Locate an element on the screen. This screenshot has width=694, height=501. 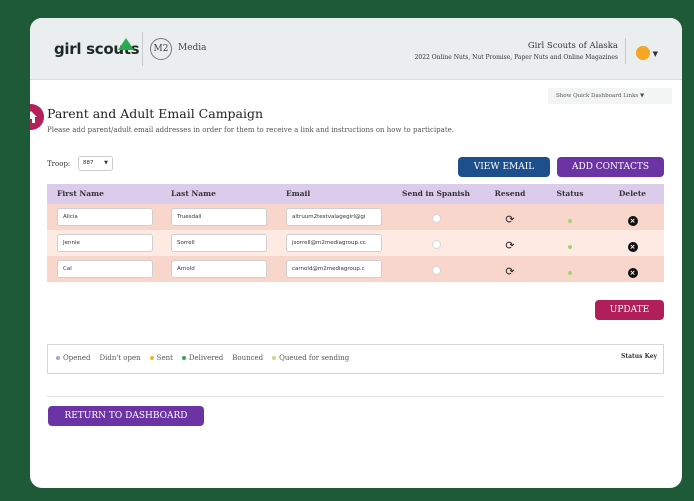
column-header-email: Email is located at coordinates (298, 193).